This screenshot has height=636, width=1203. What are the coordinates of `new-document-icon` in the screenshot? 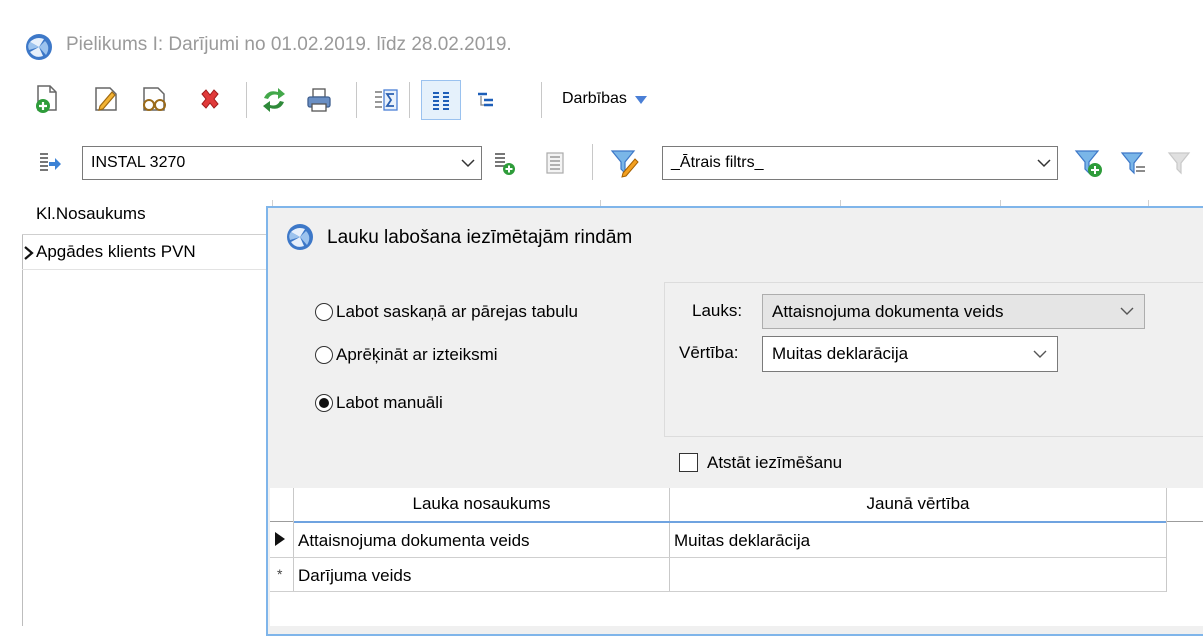 It's located at (47, 99).